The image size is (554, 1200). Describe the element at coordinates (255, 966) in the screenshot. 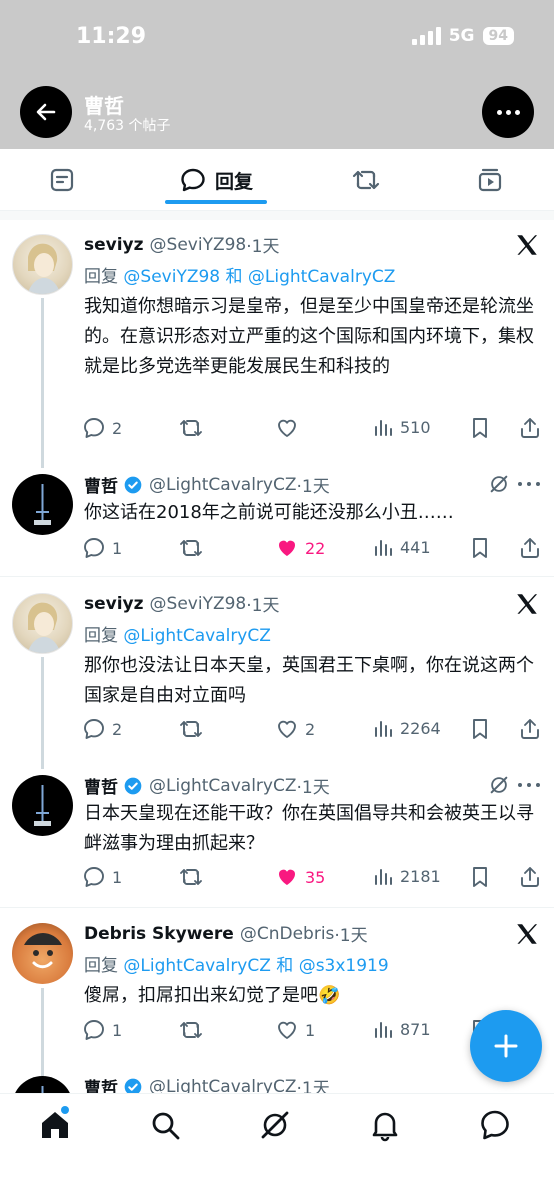

I see `mention-link: @LightCavalryCZ 和 @s3x1919` at that location.